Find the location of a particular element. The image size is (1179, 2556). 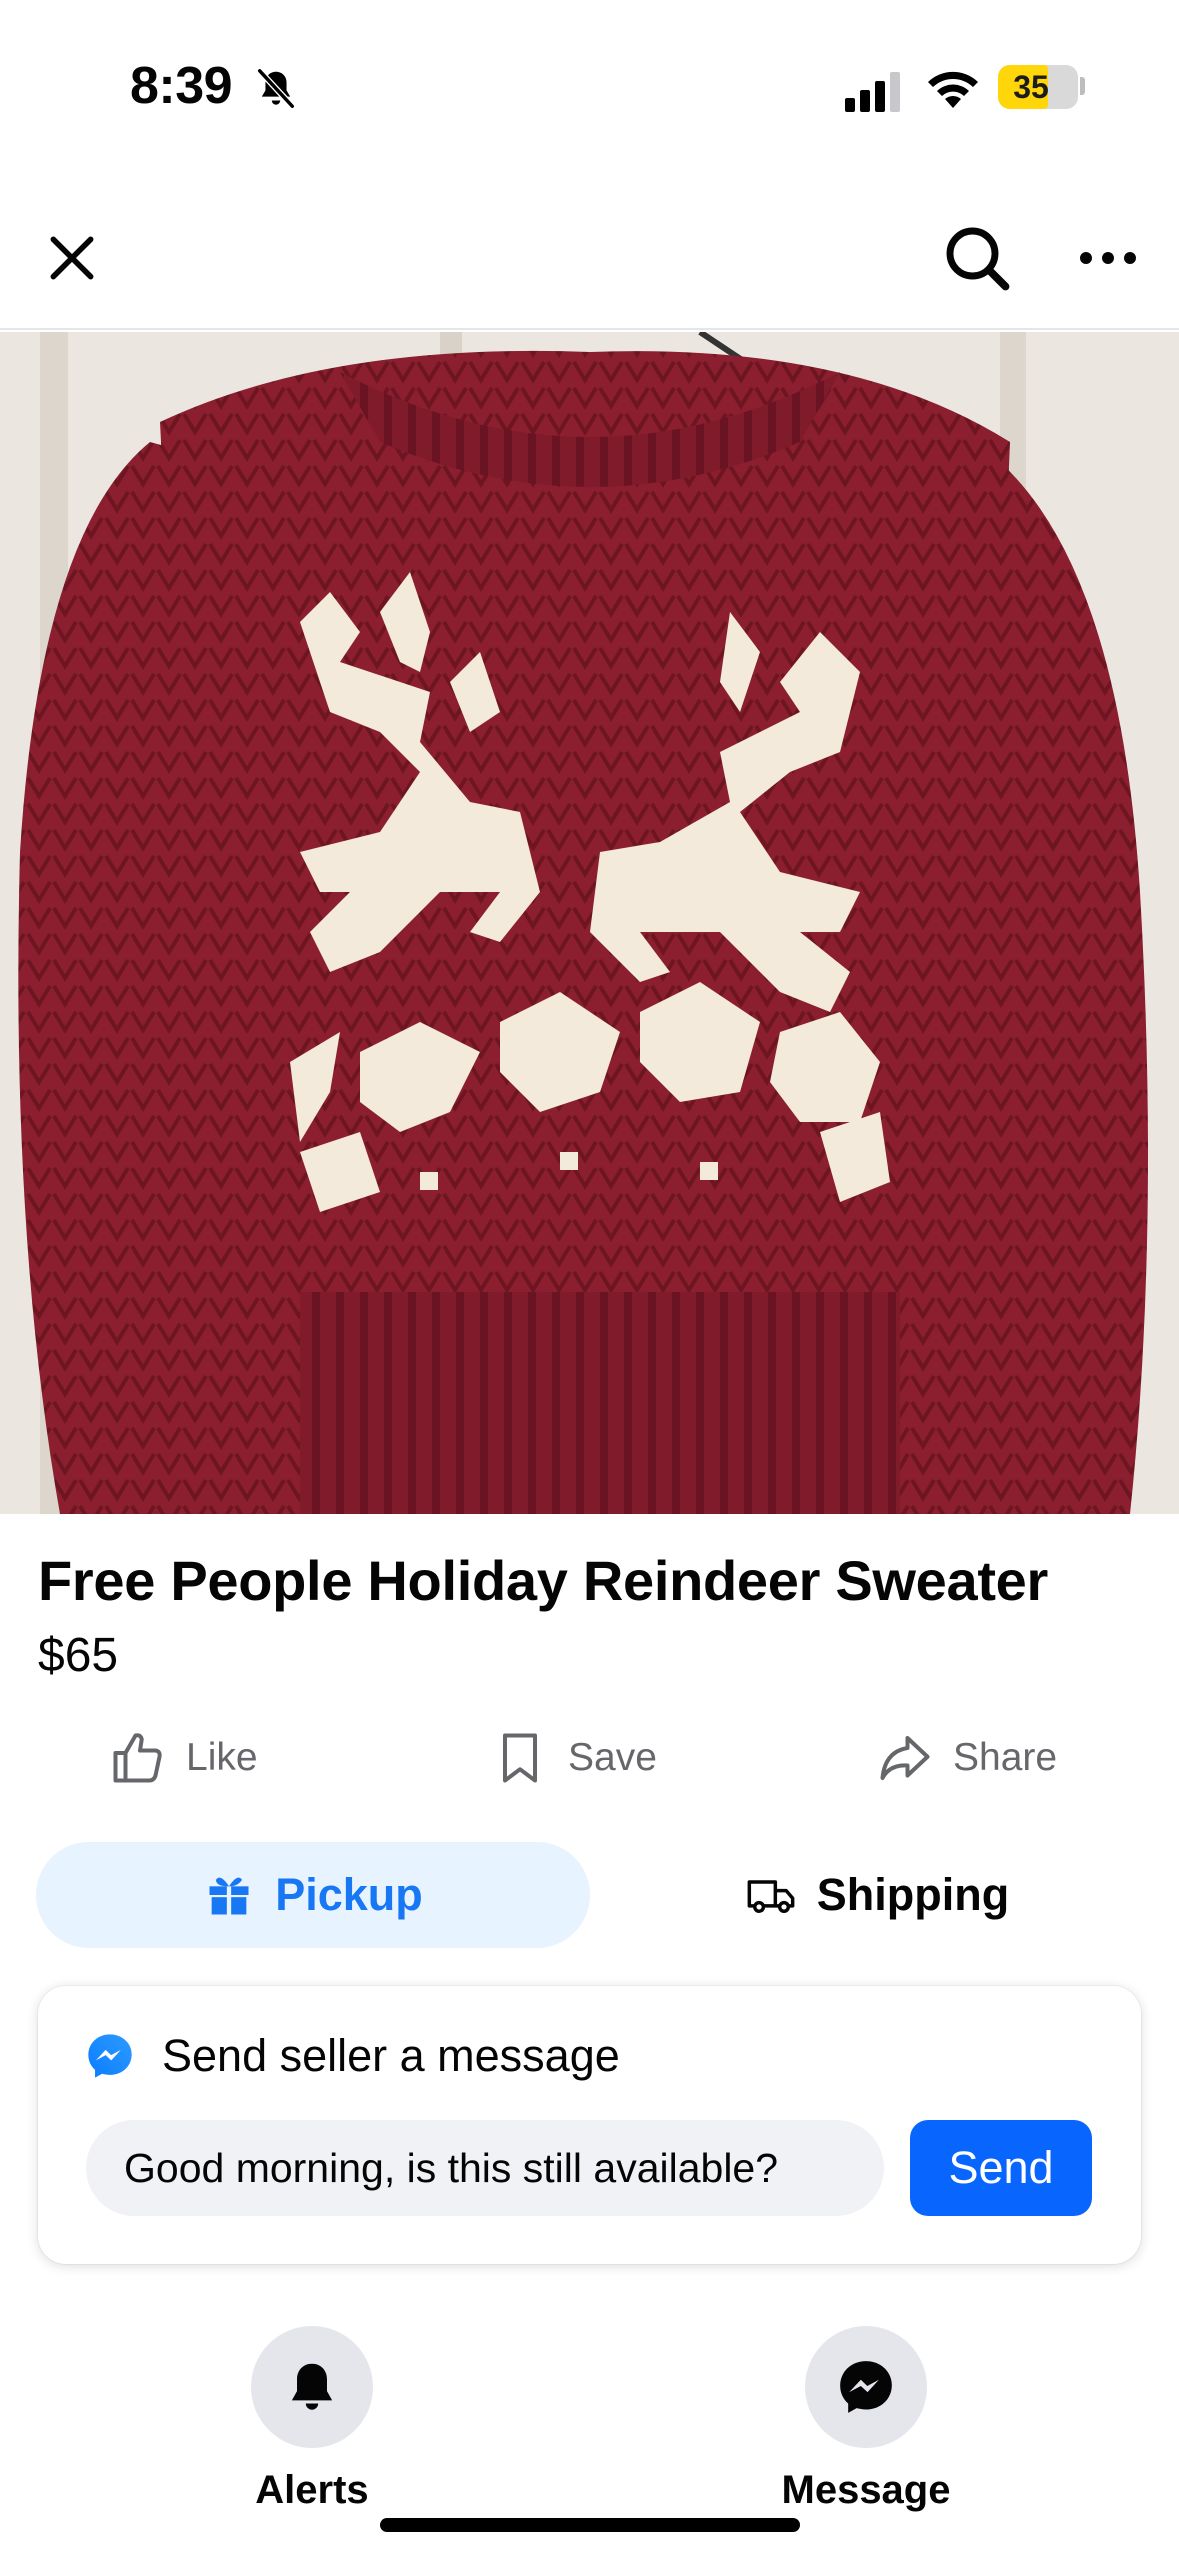

bell-off-icon is located at coordinates (276, 88).